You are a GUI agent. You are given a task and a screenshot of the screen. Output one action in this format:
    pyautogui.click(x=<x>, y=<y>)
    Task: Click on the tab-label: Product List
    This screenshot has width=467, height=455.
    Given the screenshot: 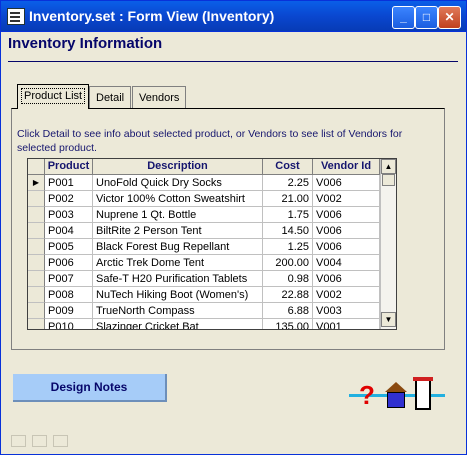 What is the action you would take?
    pyautogui.click(x=53, y=96)
    